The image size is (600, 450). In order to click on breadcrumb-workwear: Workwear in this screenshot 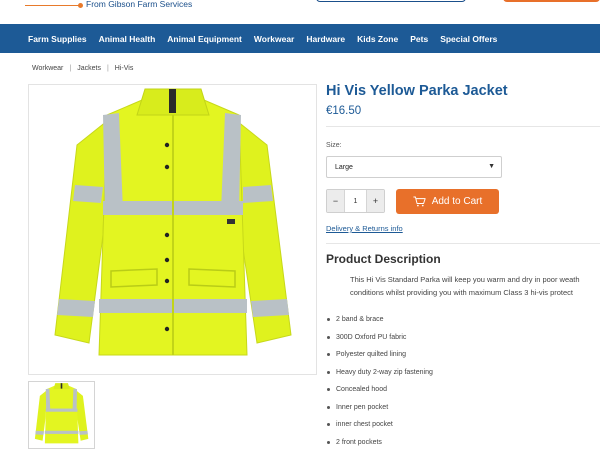, I will do `click(47, 68)`.